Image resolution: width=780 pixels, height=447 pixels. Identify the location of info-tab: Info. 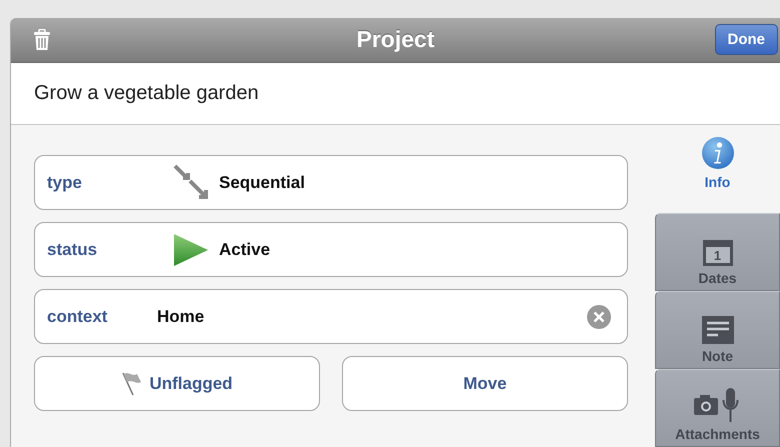
(717, 170).